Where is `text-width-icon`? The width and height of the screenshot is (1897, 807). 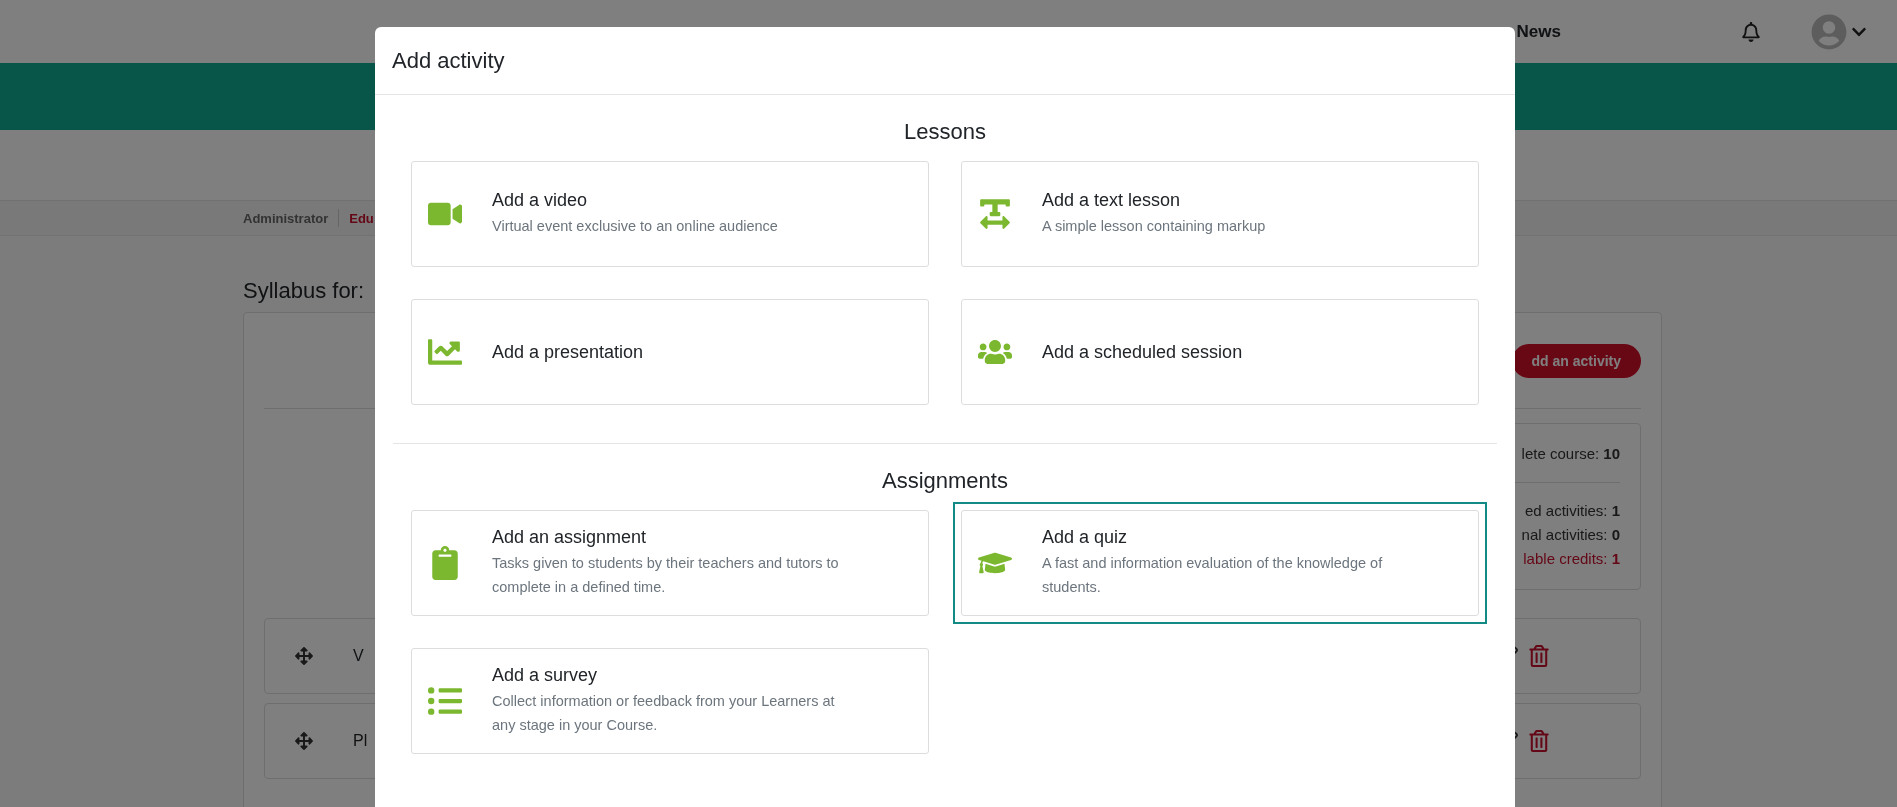
text-width-icon is located at coordinates (995, 214).